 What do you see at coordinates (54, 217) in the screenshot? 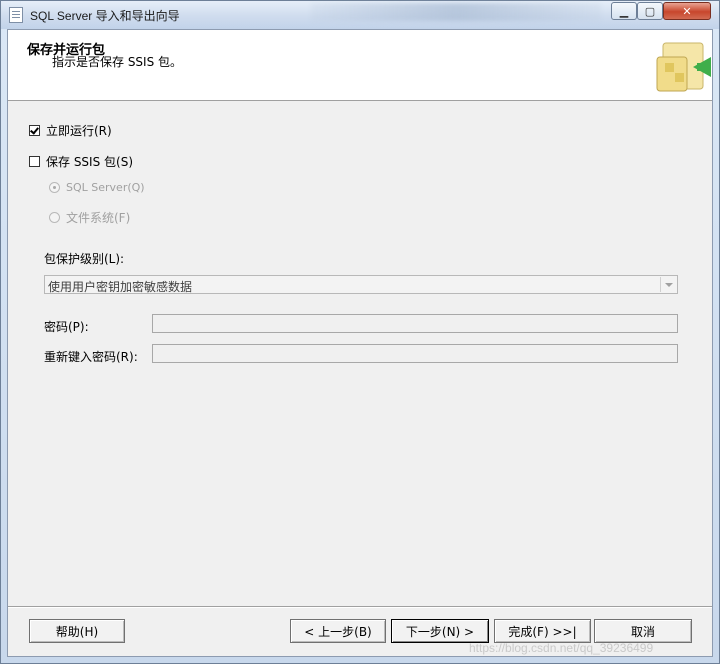
I see `file-system-radio` at bounding box center [54, 217].